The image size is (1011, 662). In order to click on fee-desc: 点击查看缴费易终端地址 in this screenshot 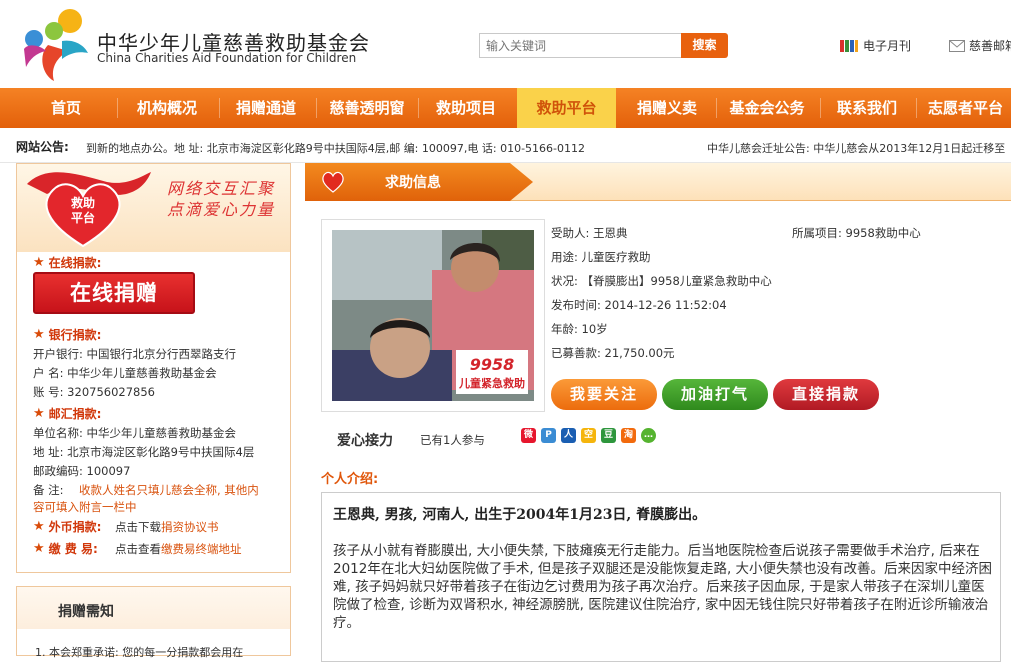, I will do `click(178, 549)`.